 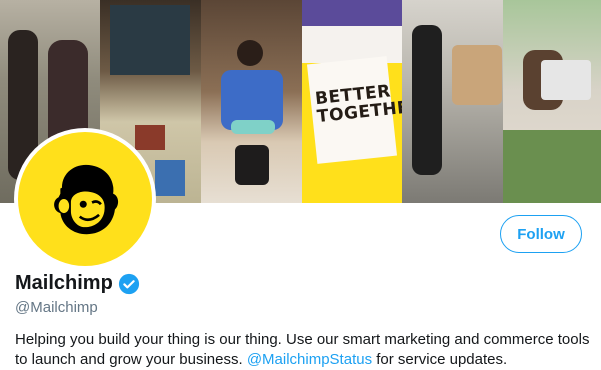 I want to click on mailchimp-freddie-logo-icon, so click(x=86, y=199).